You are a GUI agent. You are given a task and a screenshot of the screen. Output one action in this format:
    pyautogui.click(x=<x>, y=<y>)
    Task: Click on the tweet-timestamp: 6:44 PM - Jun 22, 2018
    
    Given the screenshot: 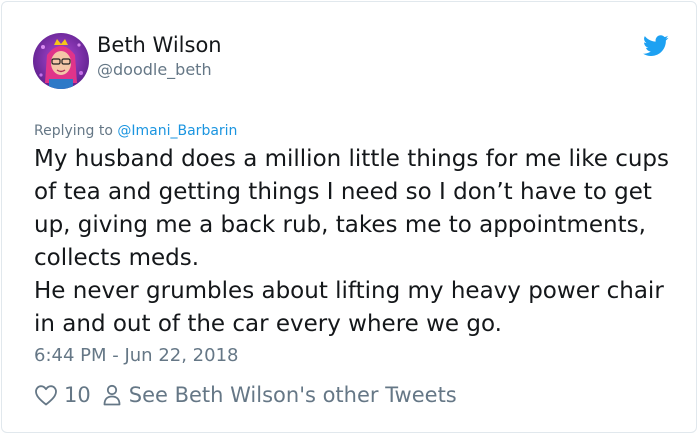 What is the action you would take?
    pyautogui.click(x=136, y=355)
    